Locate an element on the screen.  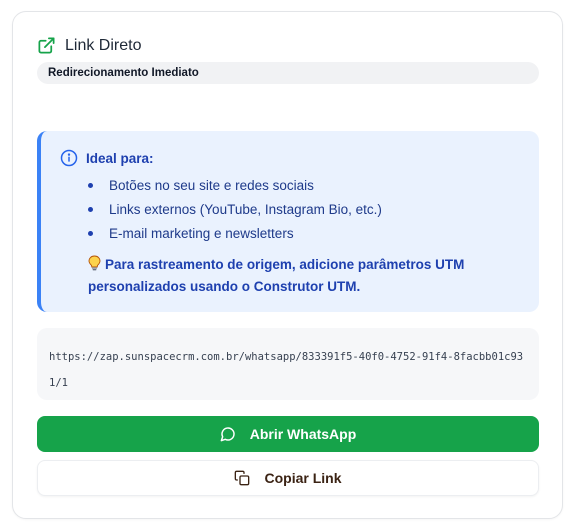
subtitle-badge: Redirecionamento Imediato is located at coordinates (288, 73).